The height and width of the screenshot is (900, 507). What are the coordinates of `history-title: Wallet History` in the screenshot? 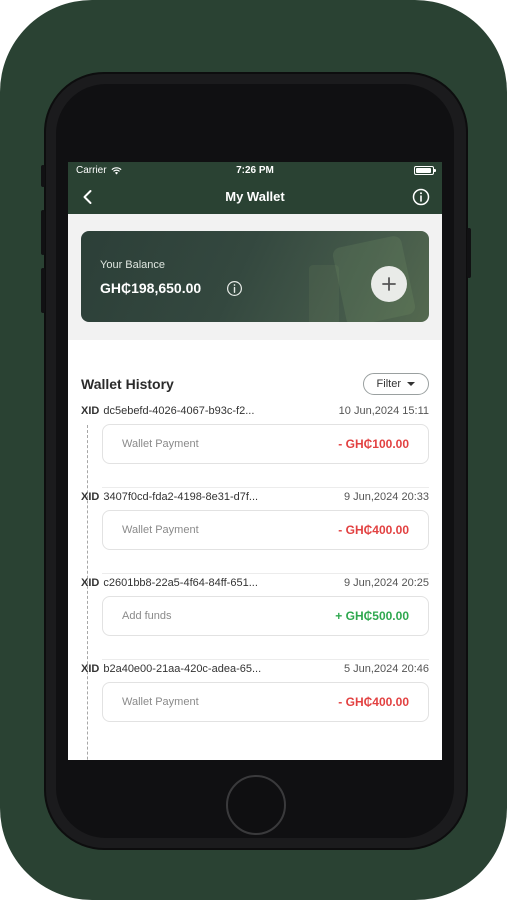 It's located at (127, 384).